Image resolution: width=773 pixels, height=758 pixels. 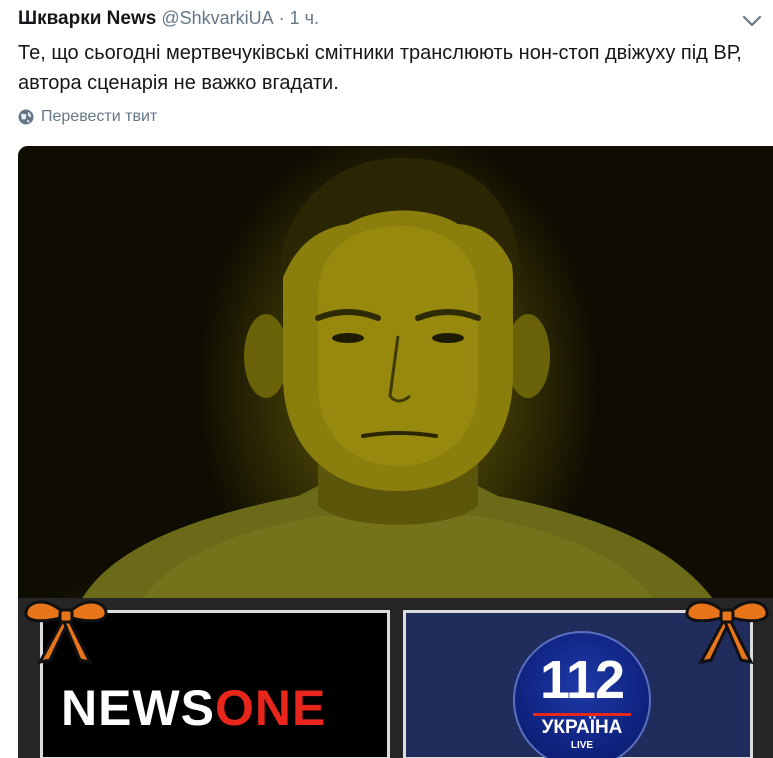 I want to click on more-options-button, so click(x=752, y=21).